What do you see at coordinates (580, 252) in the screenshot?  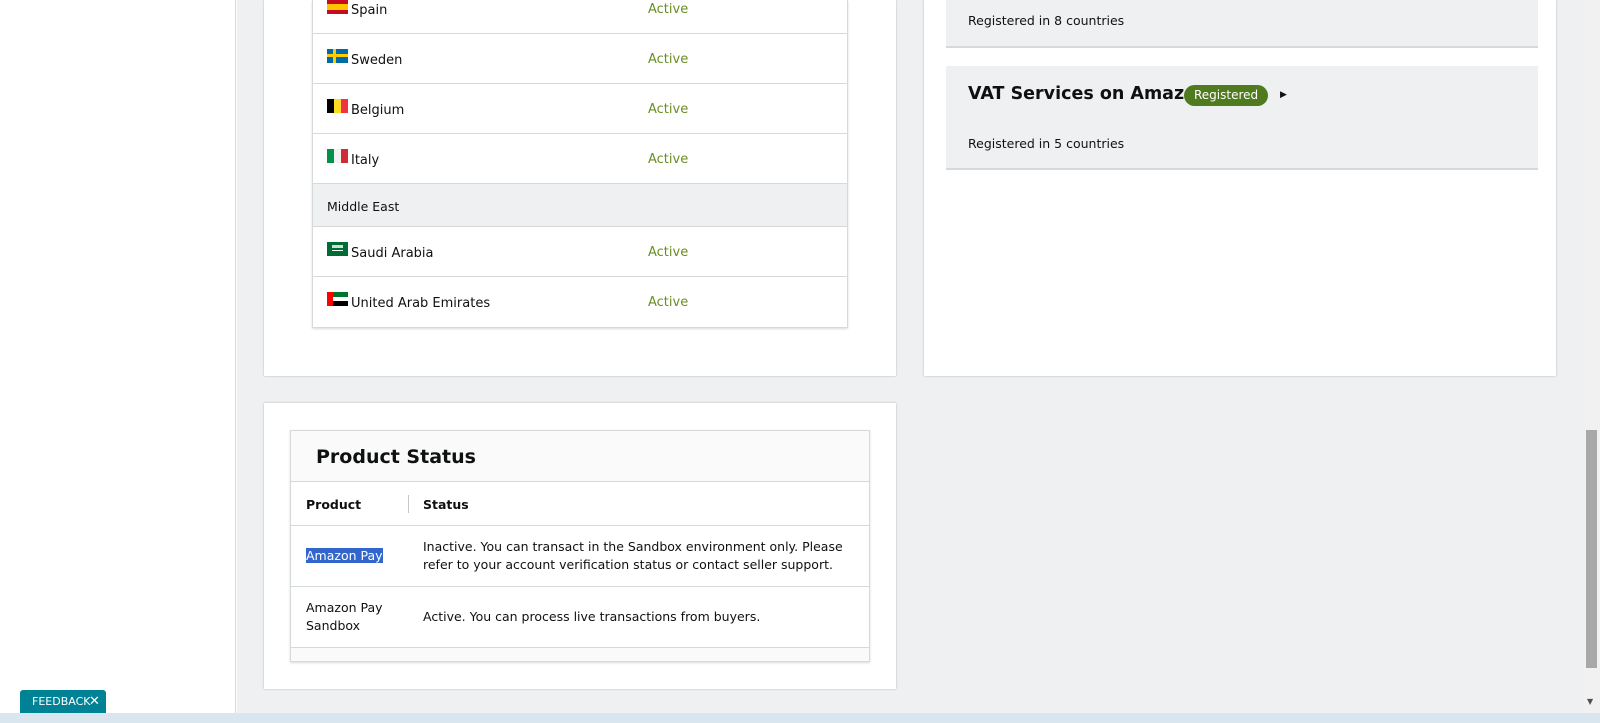 I see `country-row-saudi-arabia: Saudi Arabia Active` at bounding box center [580, 252].